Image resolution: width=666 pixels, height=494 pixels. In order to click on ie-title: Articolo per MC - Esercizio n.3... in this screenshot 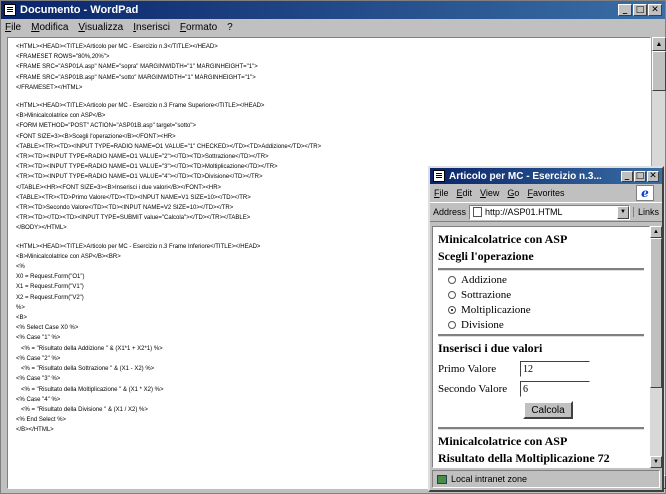, I will do `click(525, 176)`.